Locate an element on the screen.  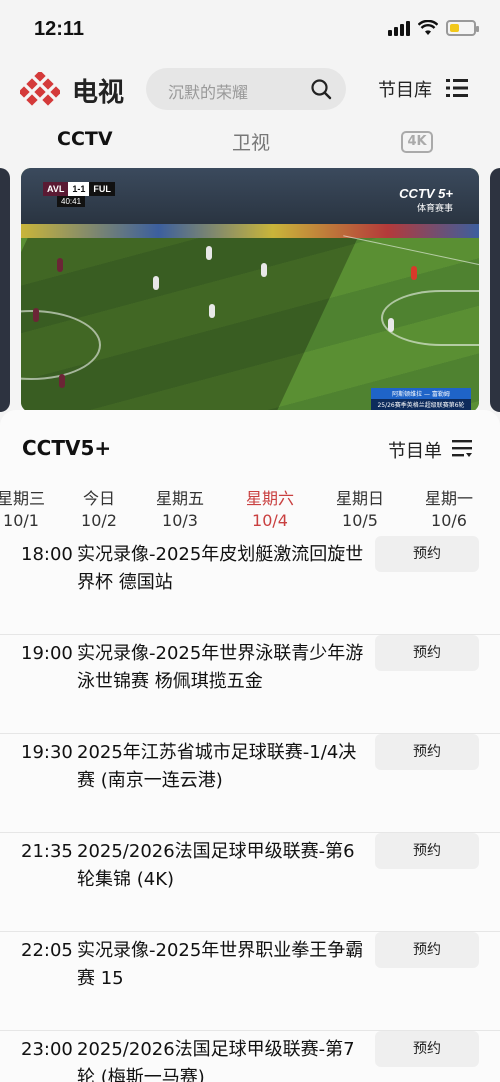
cellular-signal-icon is located at coordinates (399, 28).